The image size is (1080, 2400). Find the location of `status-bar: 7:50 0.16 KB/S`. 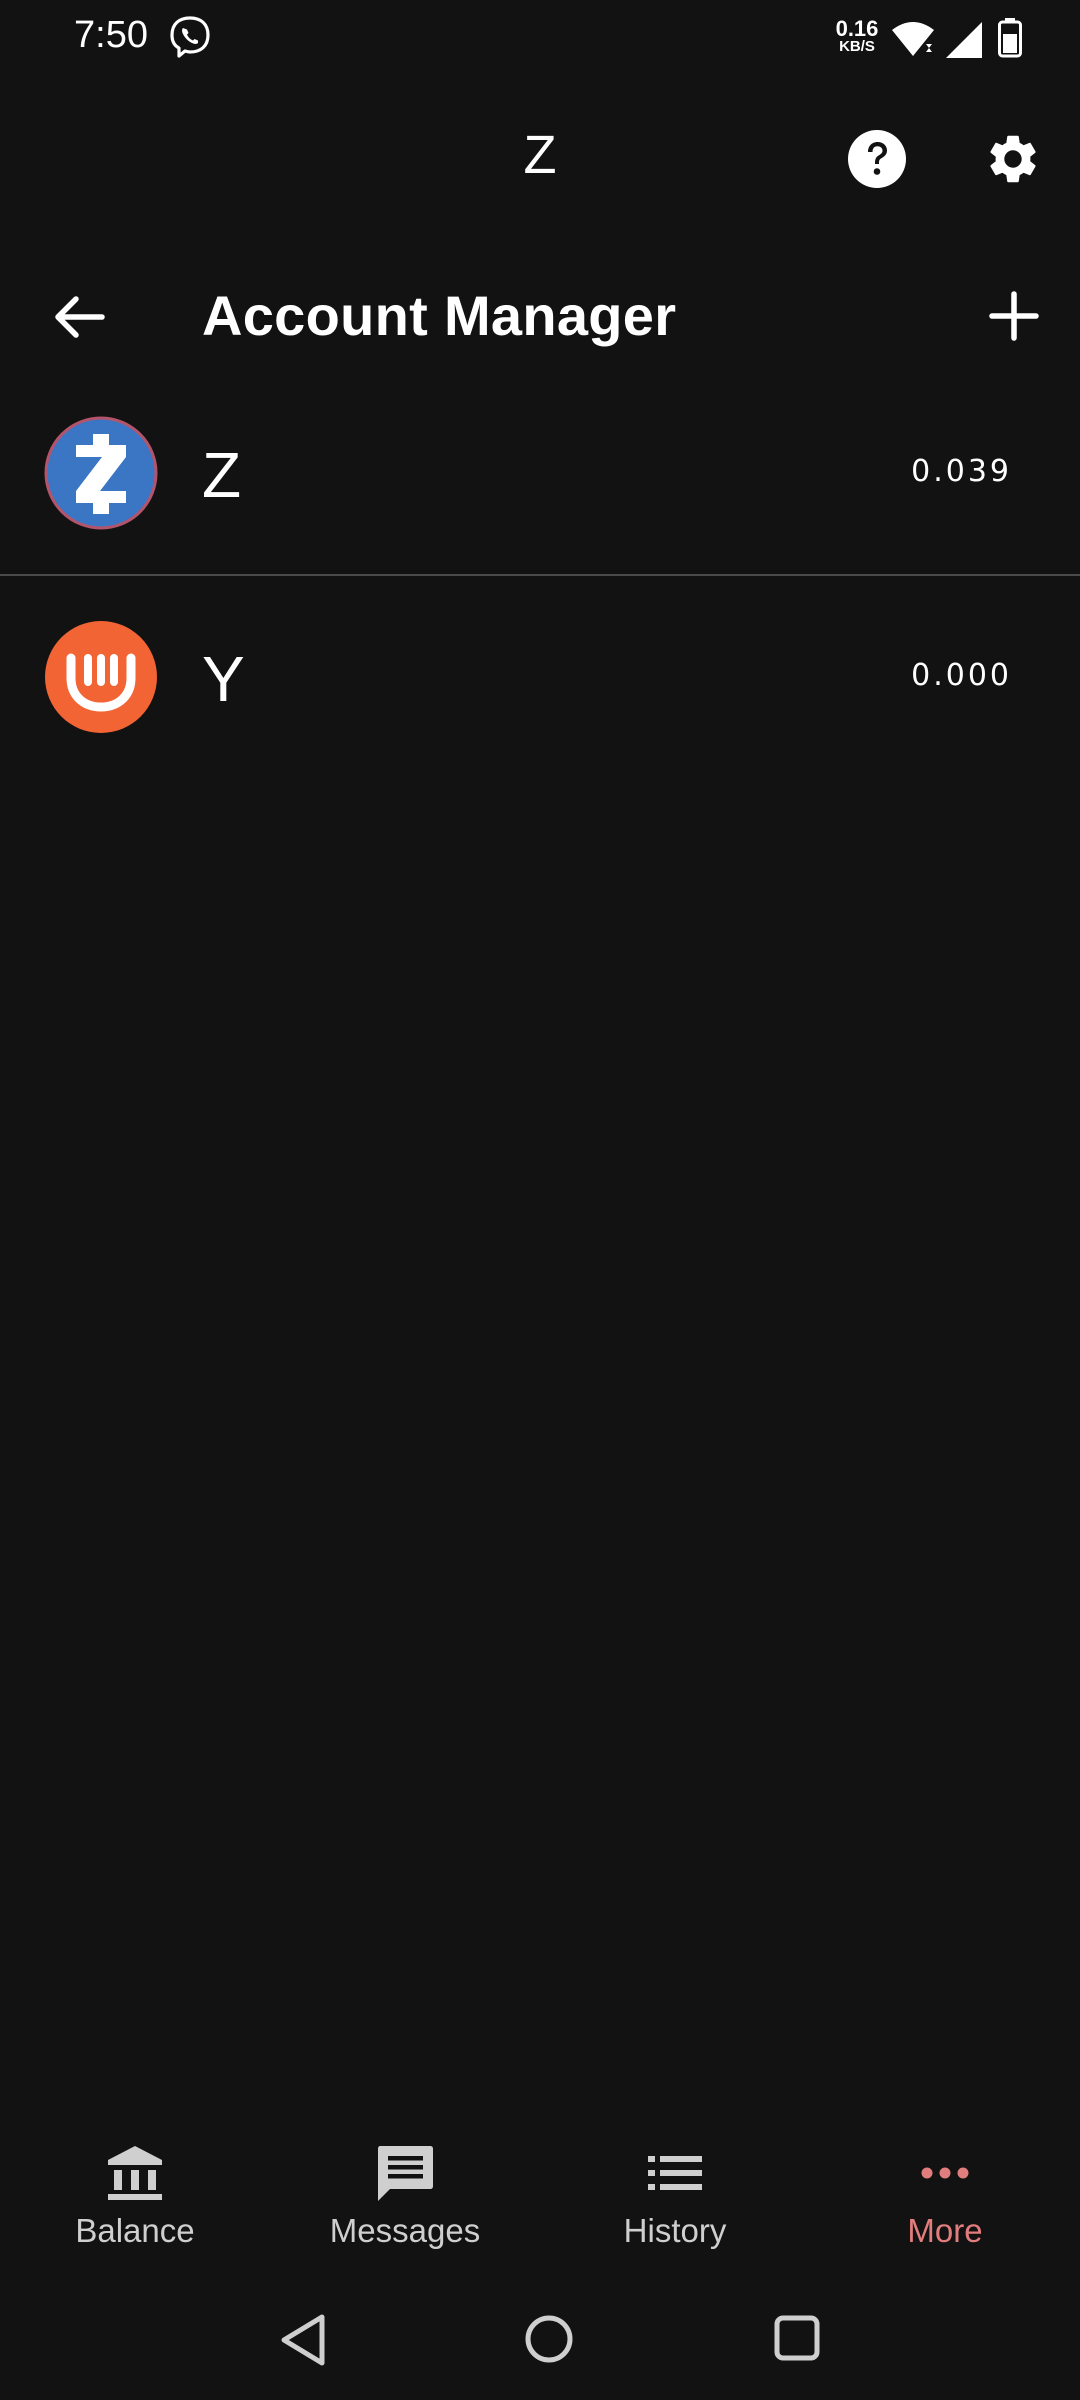

status-bar: 7:50 0.16 KB/S is located at coordinates (540, 40).